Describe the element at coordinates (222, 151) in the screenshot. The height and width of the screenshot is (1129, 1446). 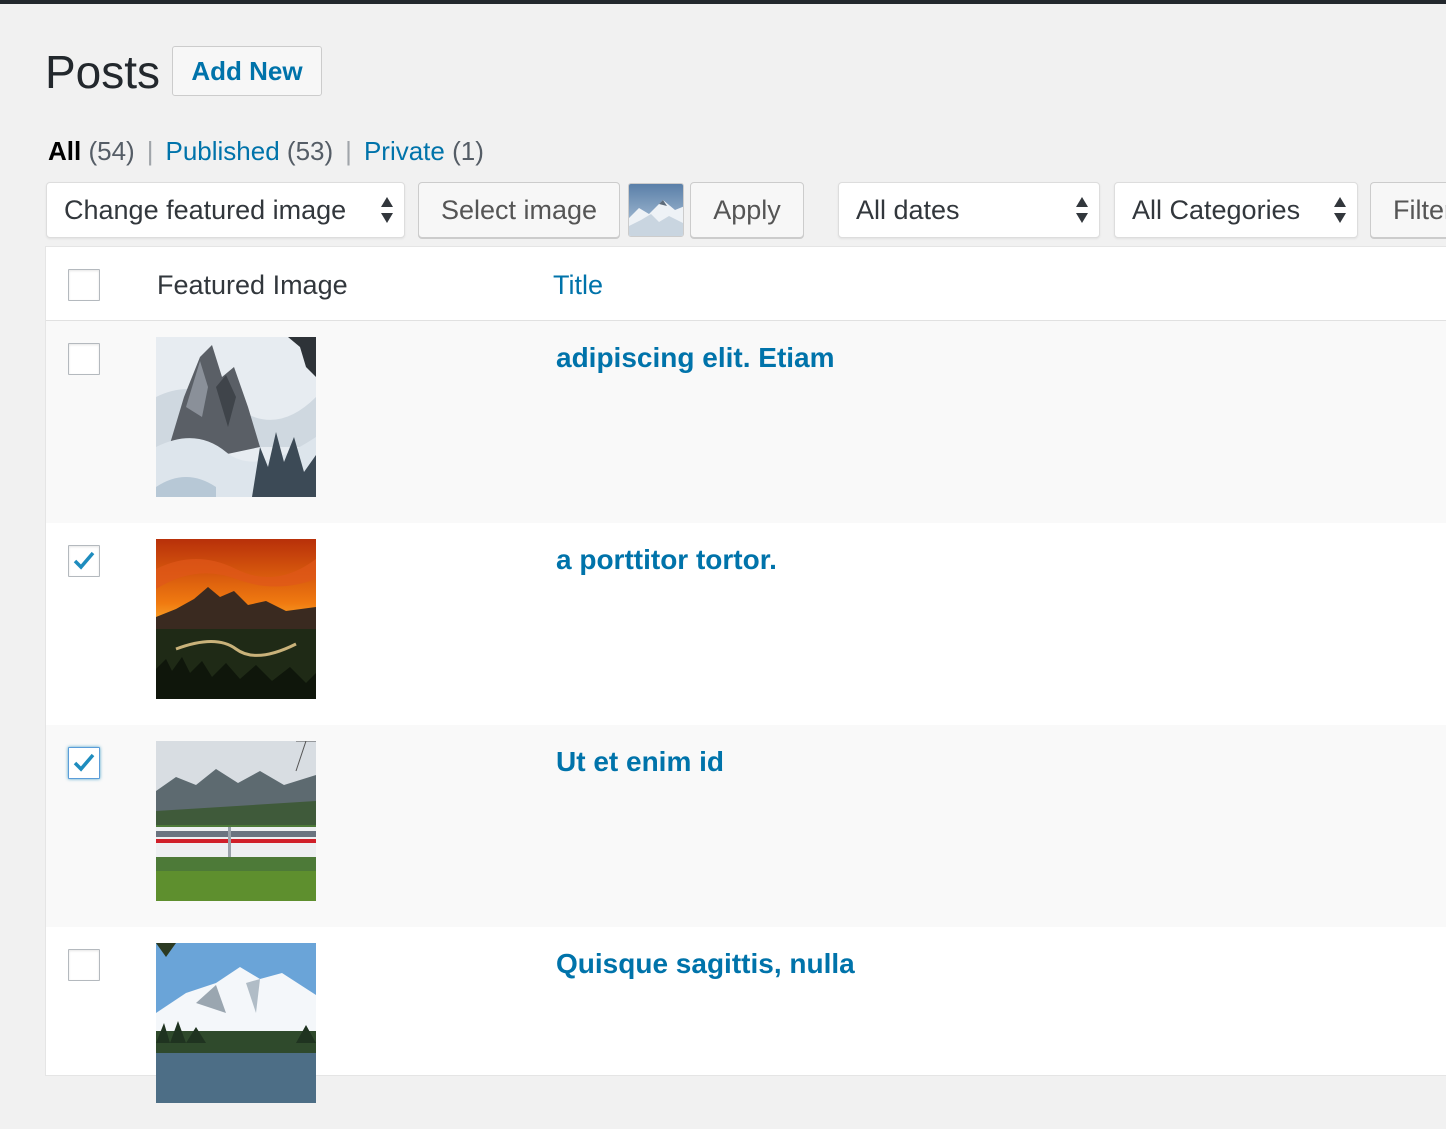
I see `filter-published-link: Published` at that location.